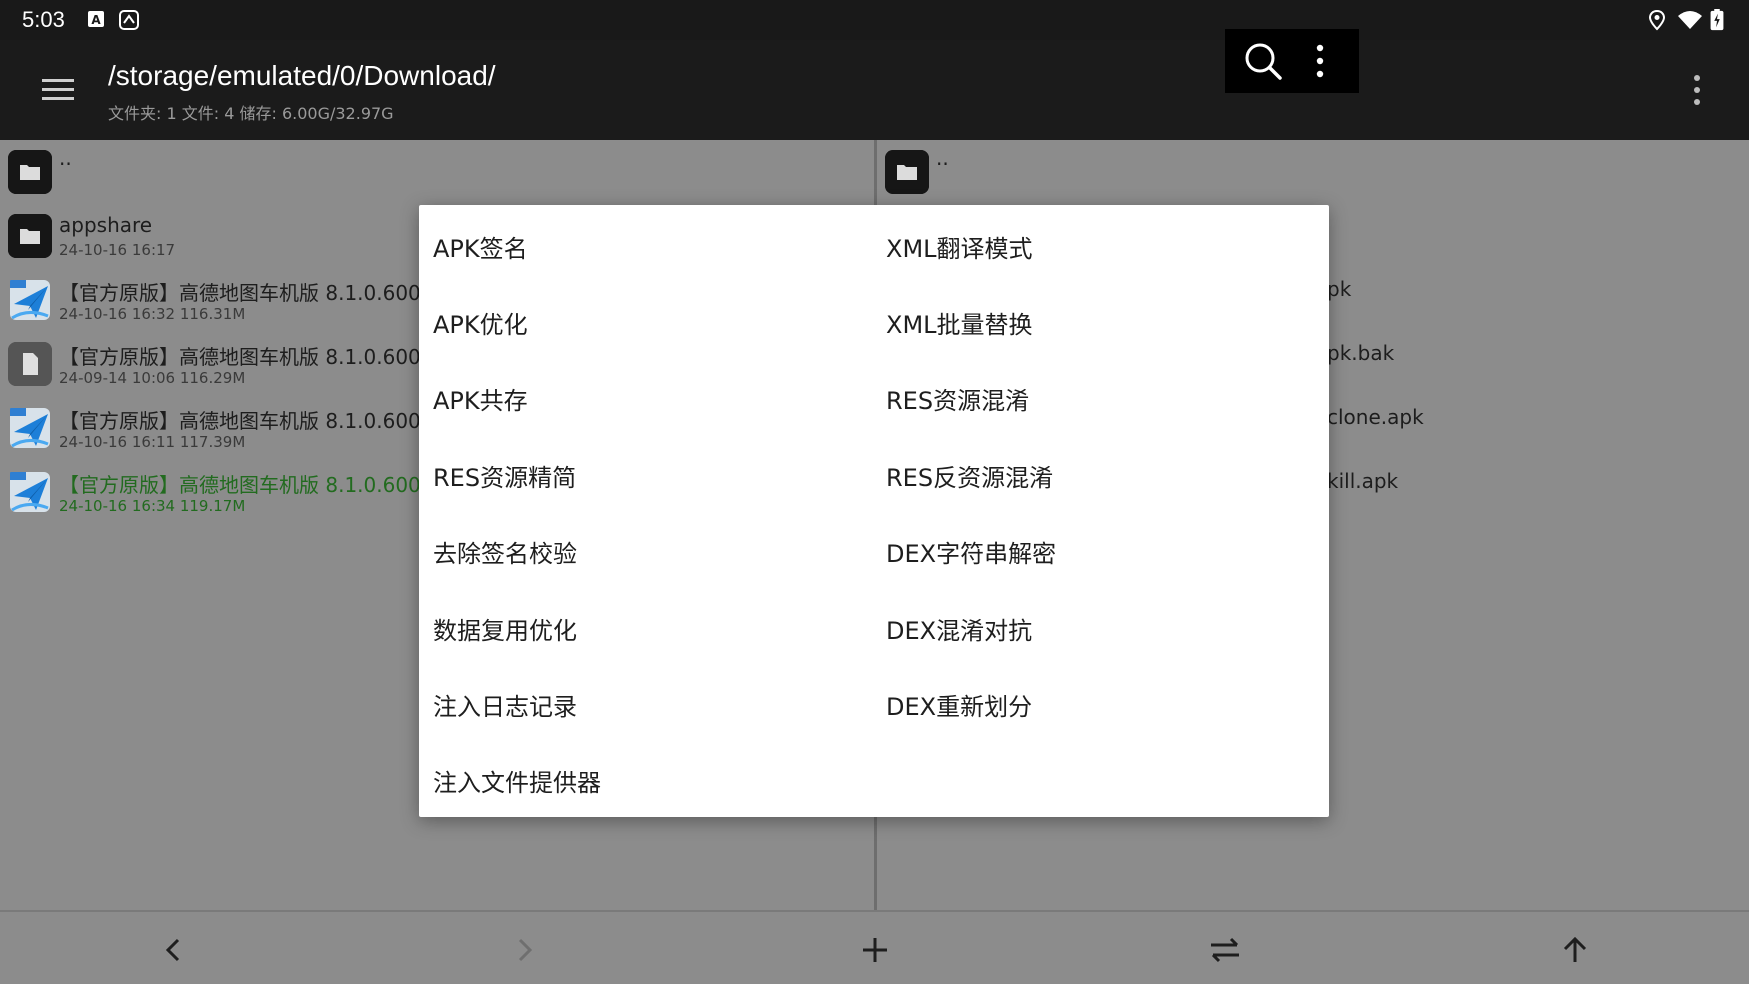 The width and height of the screenshot is (1749, 984). What do you see at coordinates (152, 442) in the screenshot?
I see `item-meta: 24-10-16 16:11 117.39M` at bounding box center [152, 442].